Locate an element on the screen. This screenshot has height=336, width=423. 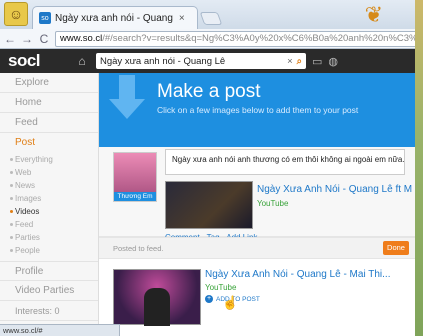
home-icon: ⌂ is located at coordinates (82, 61).